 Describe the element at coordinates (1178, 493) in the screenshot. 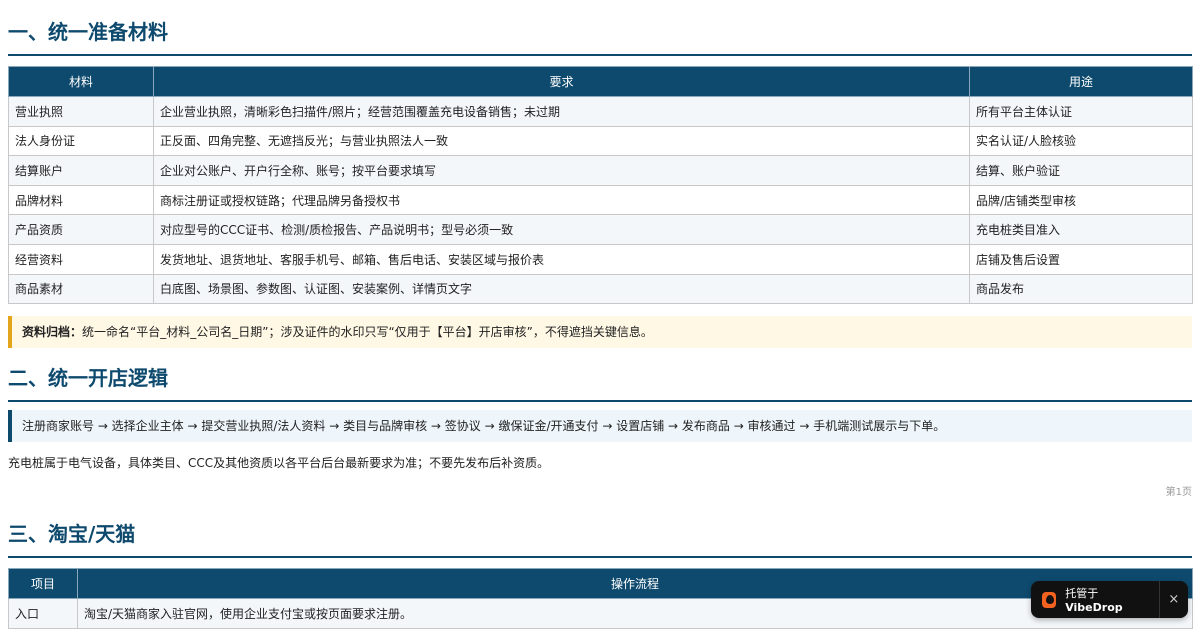

I see `page-number: 第1页` at that location.